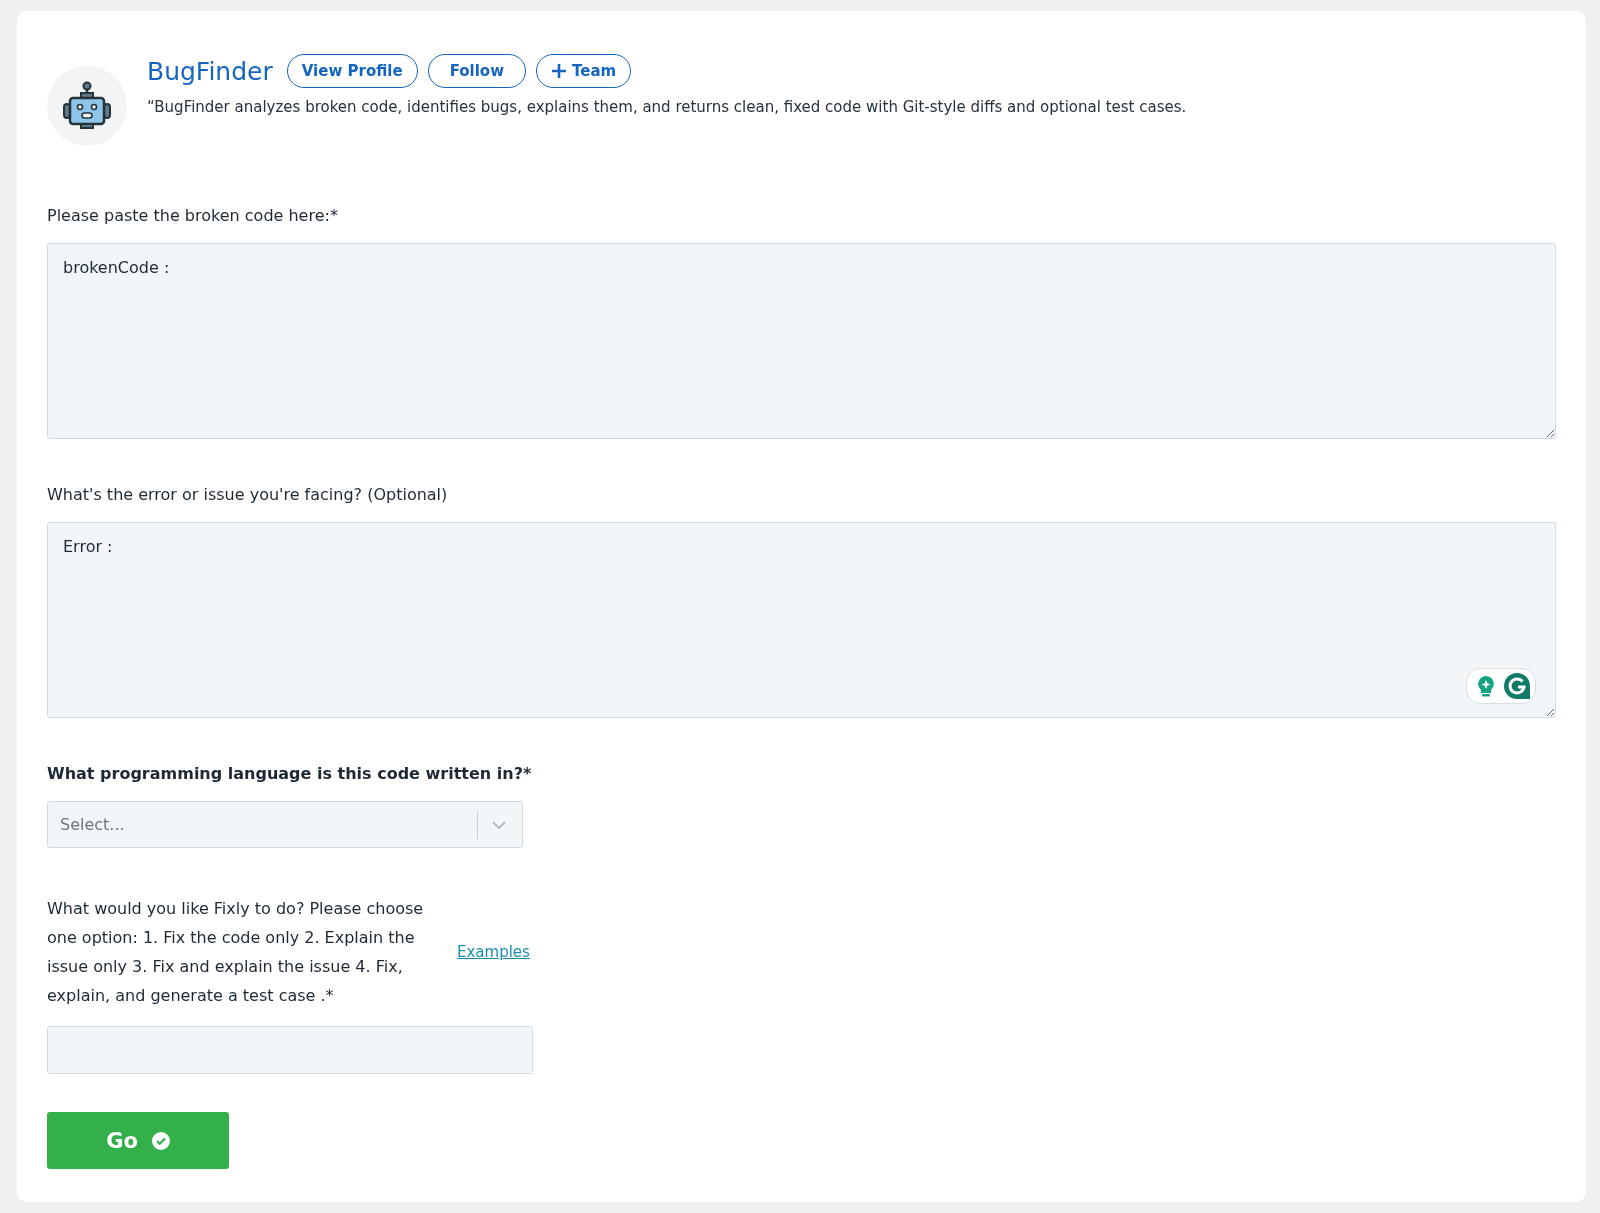 Image resolution: width=1600 pixels, height=1213 pixels. Describe the element at coordinates (160, 1140) in the screenshot. I see `check-circle-icon` at that location.